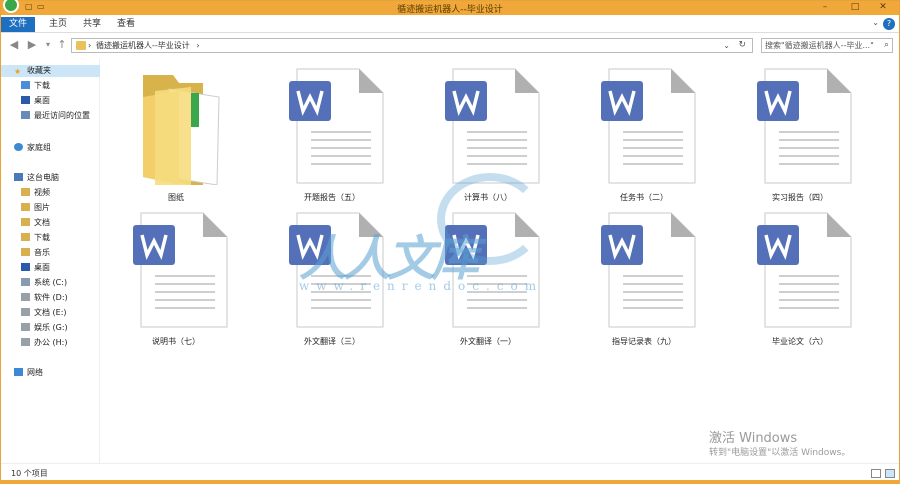  What do you see at coordinates (488, 197) in the screenshot?
I see `file-label: 计算书（八）` at bounding box center [488, 197].